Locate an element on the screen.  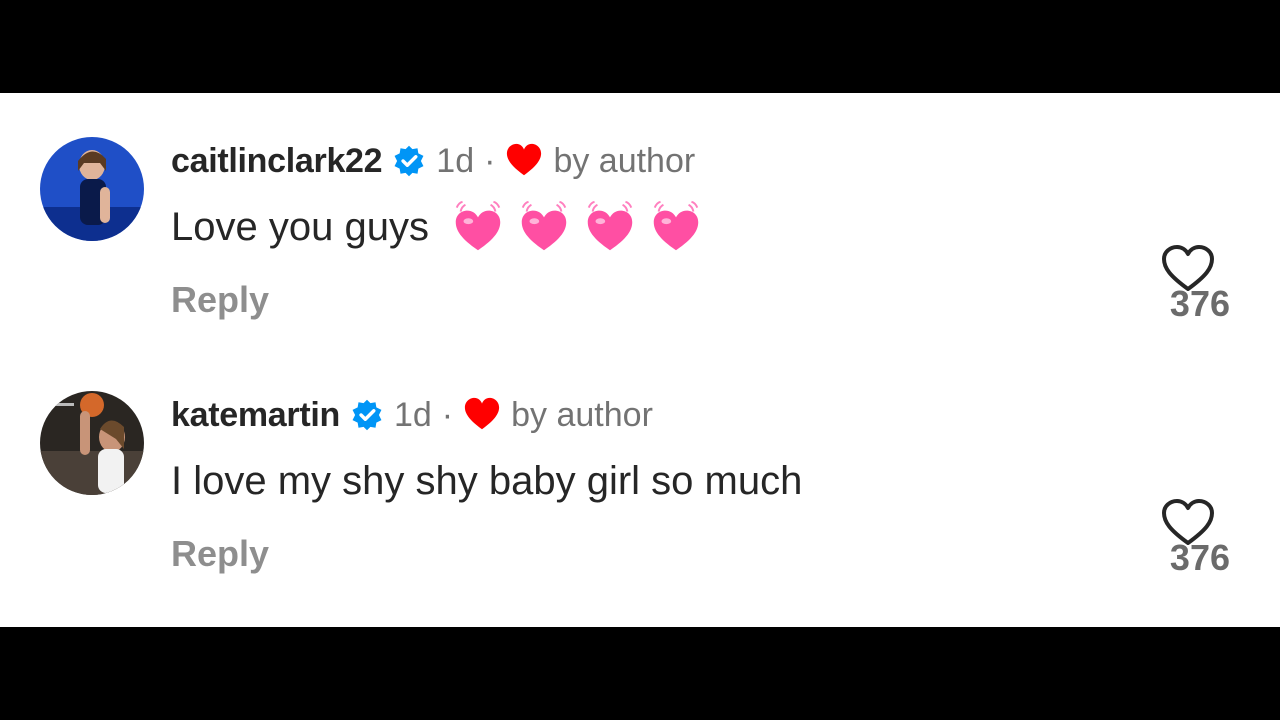
emoji-row is located at coordinates (581, 227).